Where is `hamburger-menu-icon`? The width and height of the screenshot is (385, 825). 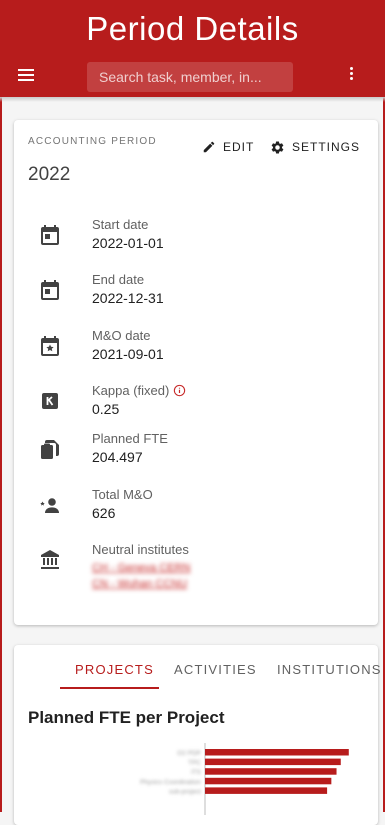 hamburger-menu-icon is located at coordinates (26, 75).